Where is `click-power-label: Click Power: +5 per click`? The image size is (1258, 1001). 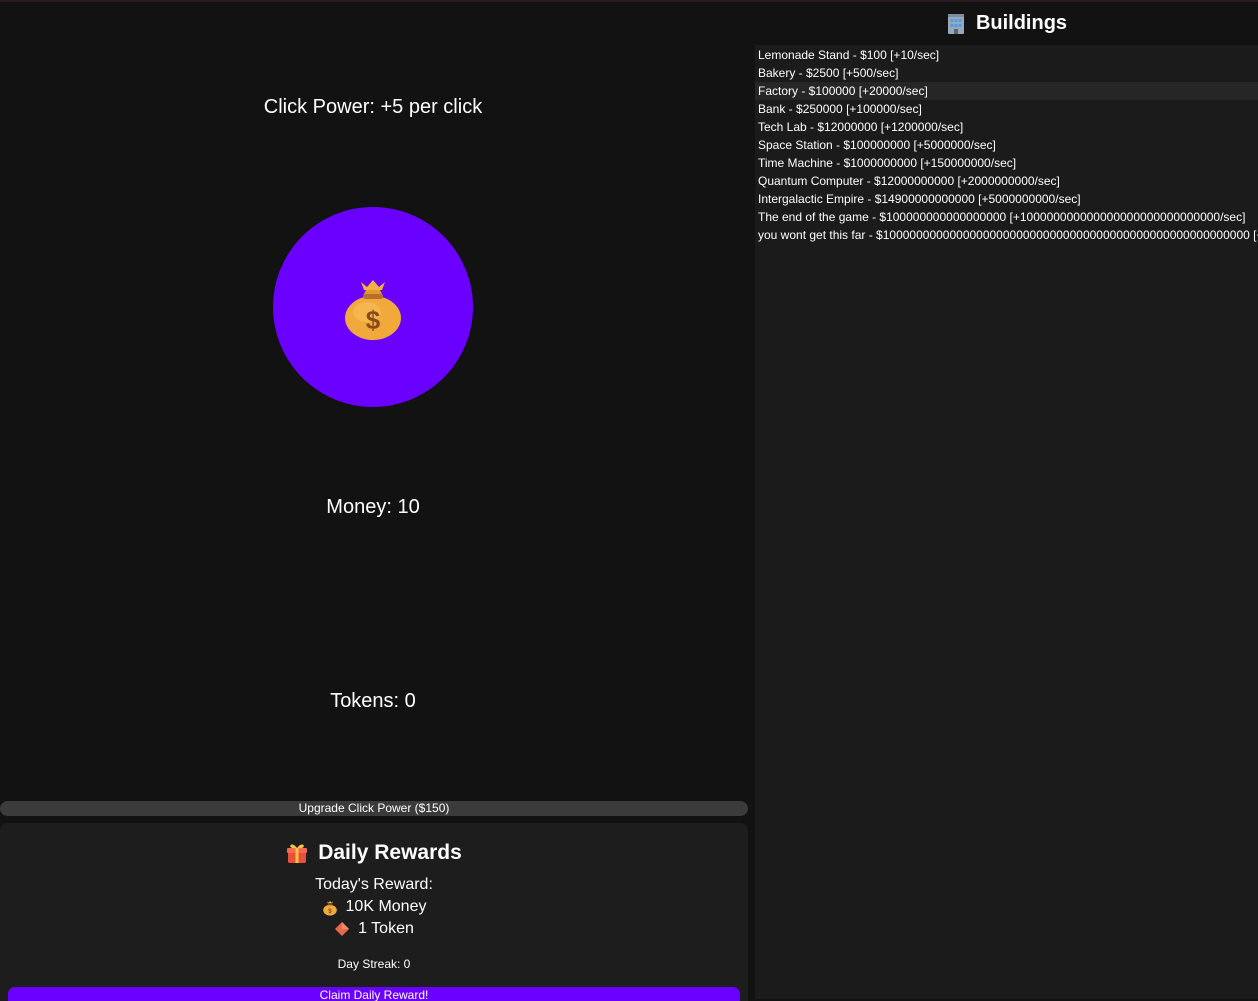 click-power-label: Click Power: +5 per click is located at coordinates (373, 107).